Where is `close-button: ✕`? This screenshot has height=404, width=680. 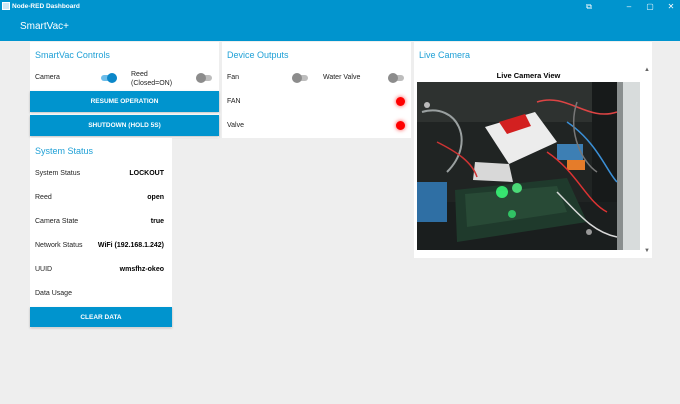 close-button: ✕ is located at coordinates (671, 6).